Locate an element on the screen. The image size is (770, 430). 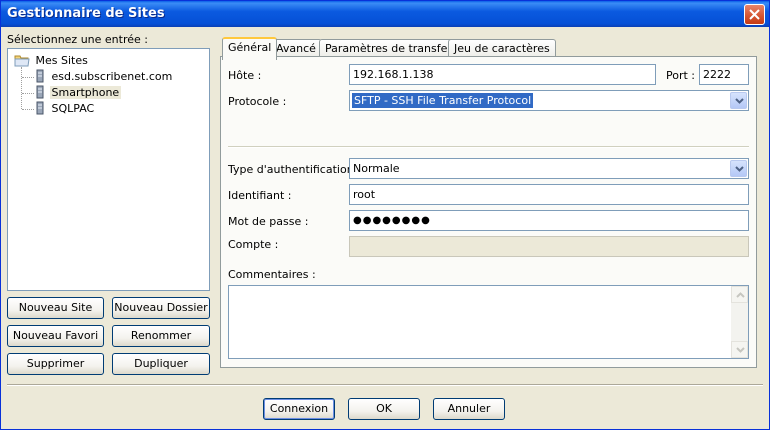
auth-type-value: Normale is located at coordinates (376, 168).